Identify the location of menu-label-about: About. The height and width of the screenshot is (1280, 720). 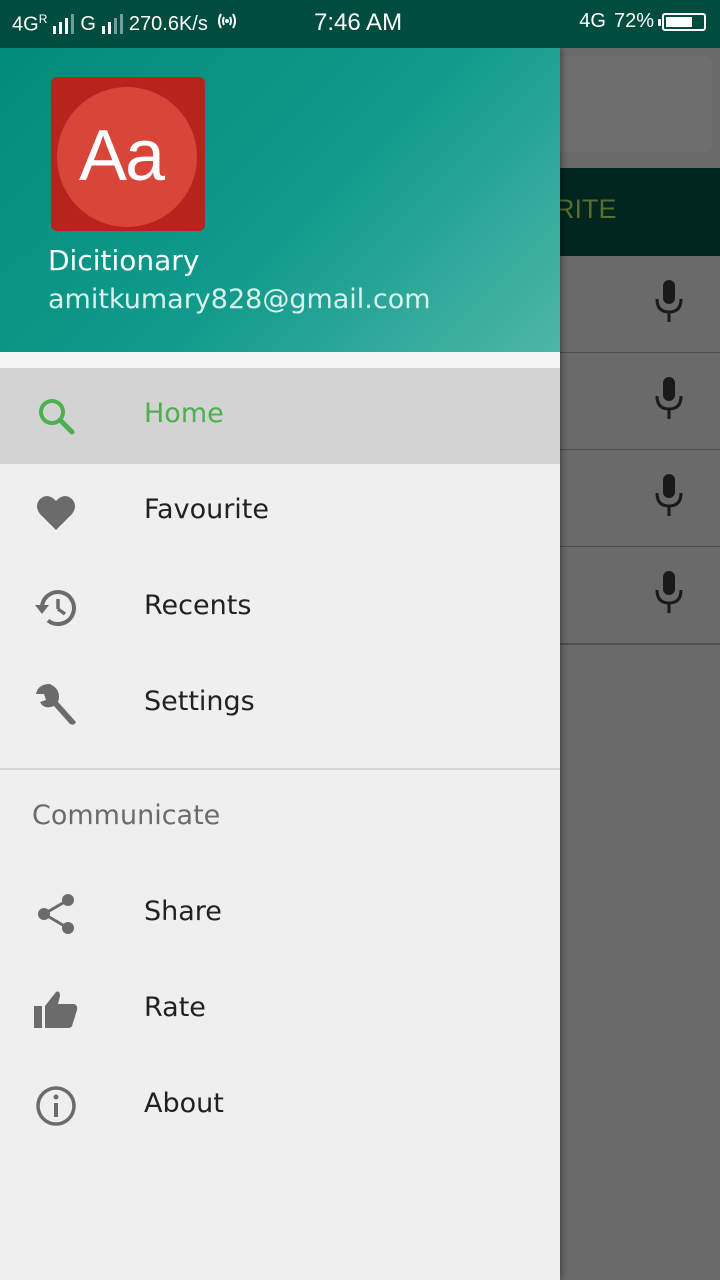
(184, 1103).